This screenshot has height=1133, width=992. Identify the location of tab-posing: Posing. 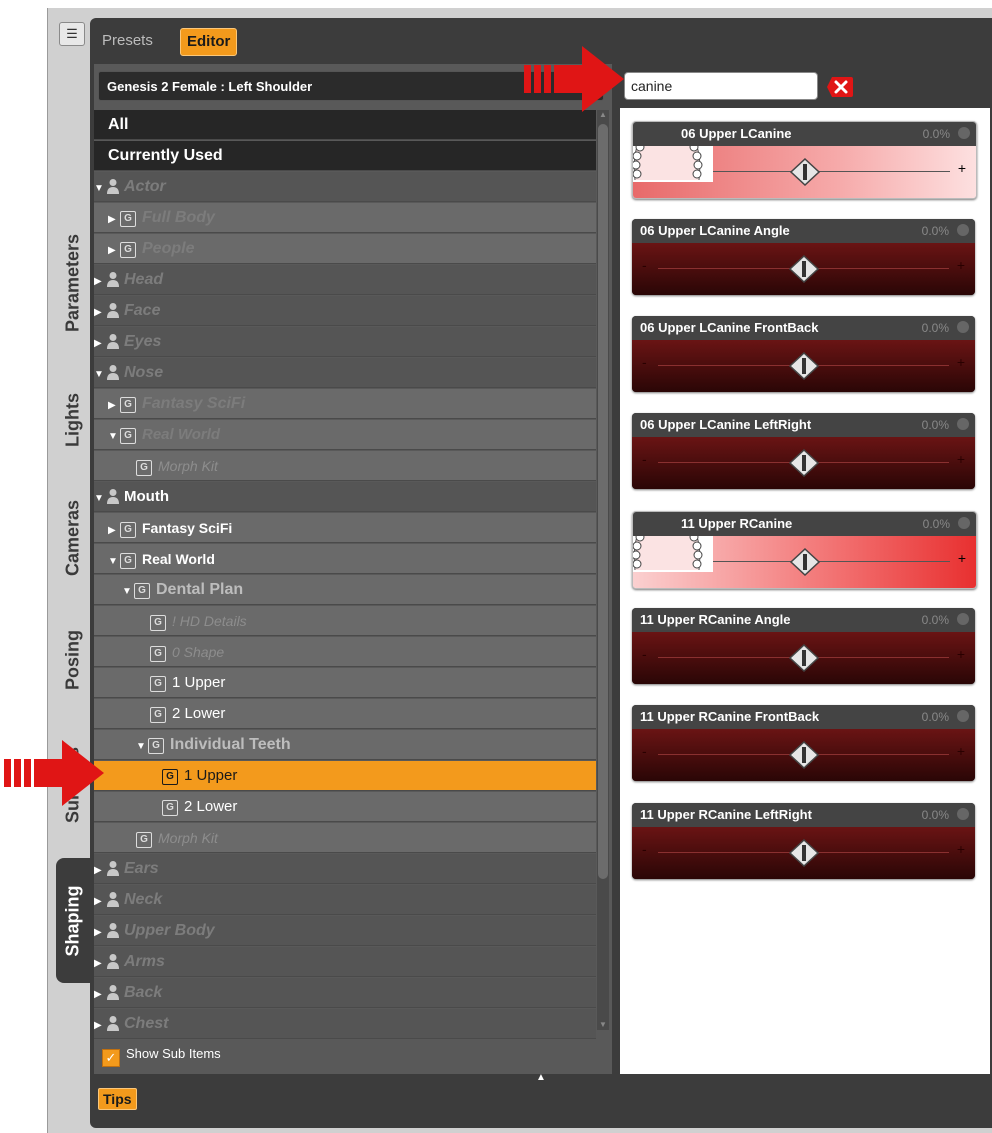
(73, 660).